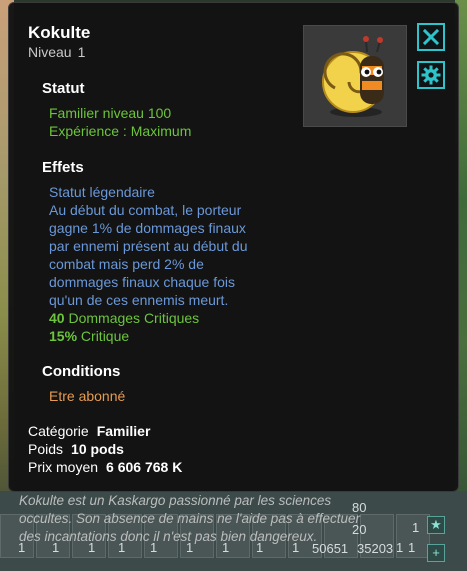 This screenshot has height=571, width=467. Describe the element at coordinates (63, 467) in the screenshot. I see `price-label: Prix moyen` at that location.